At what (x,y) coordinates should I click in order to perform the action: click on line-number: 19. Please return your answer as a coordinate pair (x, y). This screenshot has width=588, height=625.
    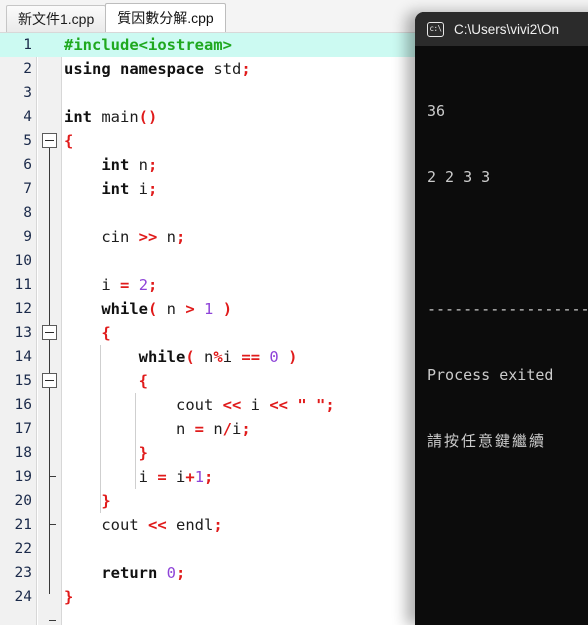
    Looking at the image, I should click on (23, 477).